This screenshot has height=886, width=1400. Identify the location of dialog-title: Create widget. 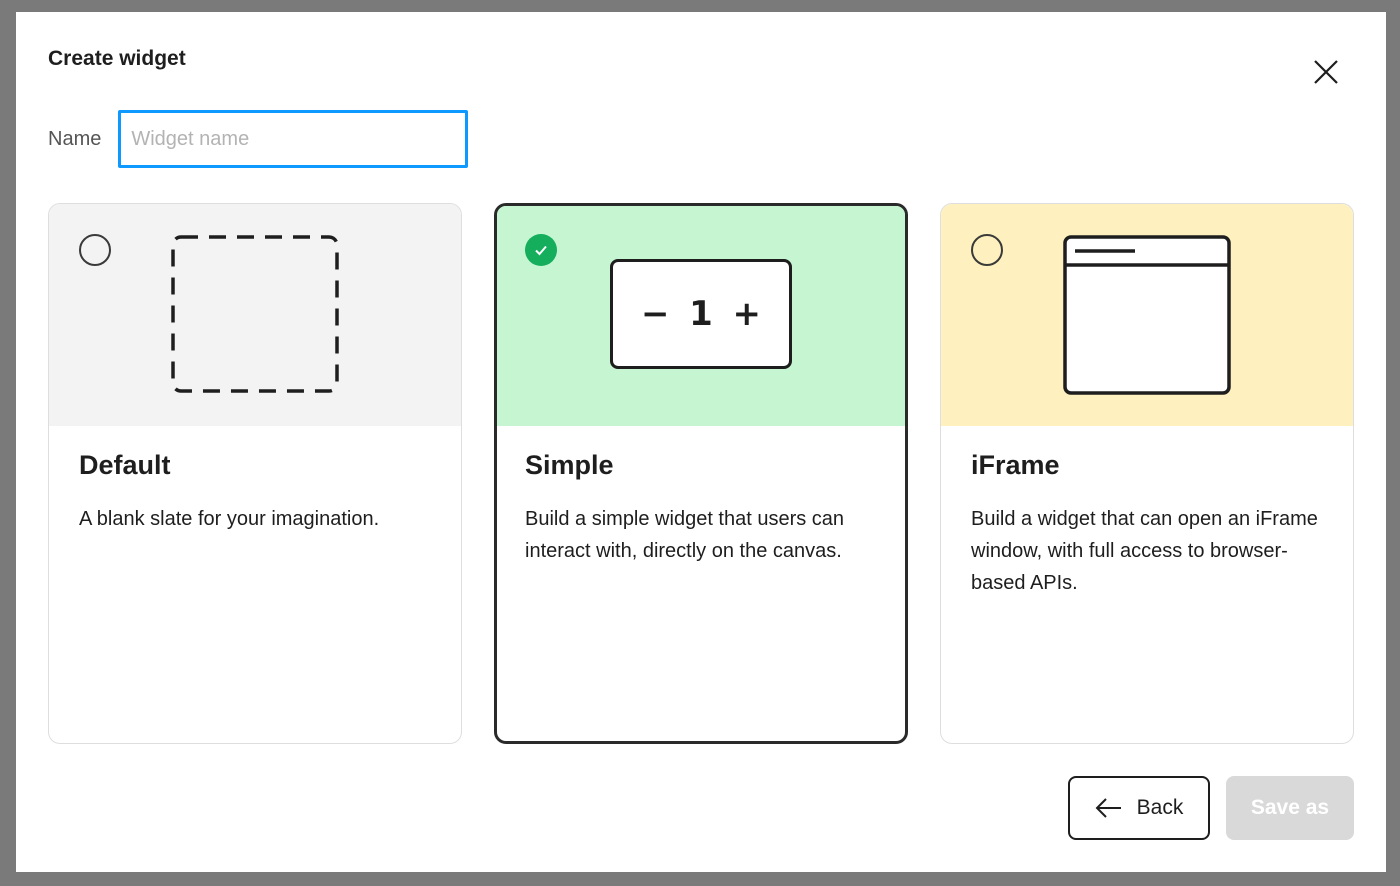
(117, 58).